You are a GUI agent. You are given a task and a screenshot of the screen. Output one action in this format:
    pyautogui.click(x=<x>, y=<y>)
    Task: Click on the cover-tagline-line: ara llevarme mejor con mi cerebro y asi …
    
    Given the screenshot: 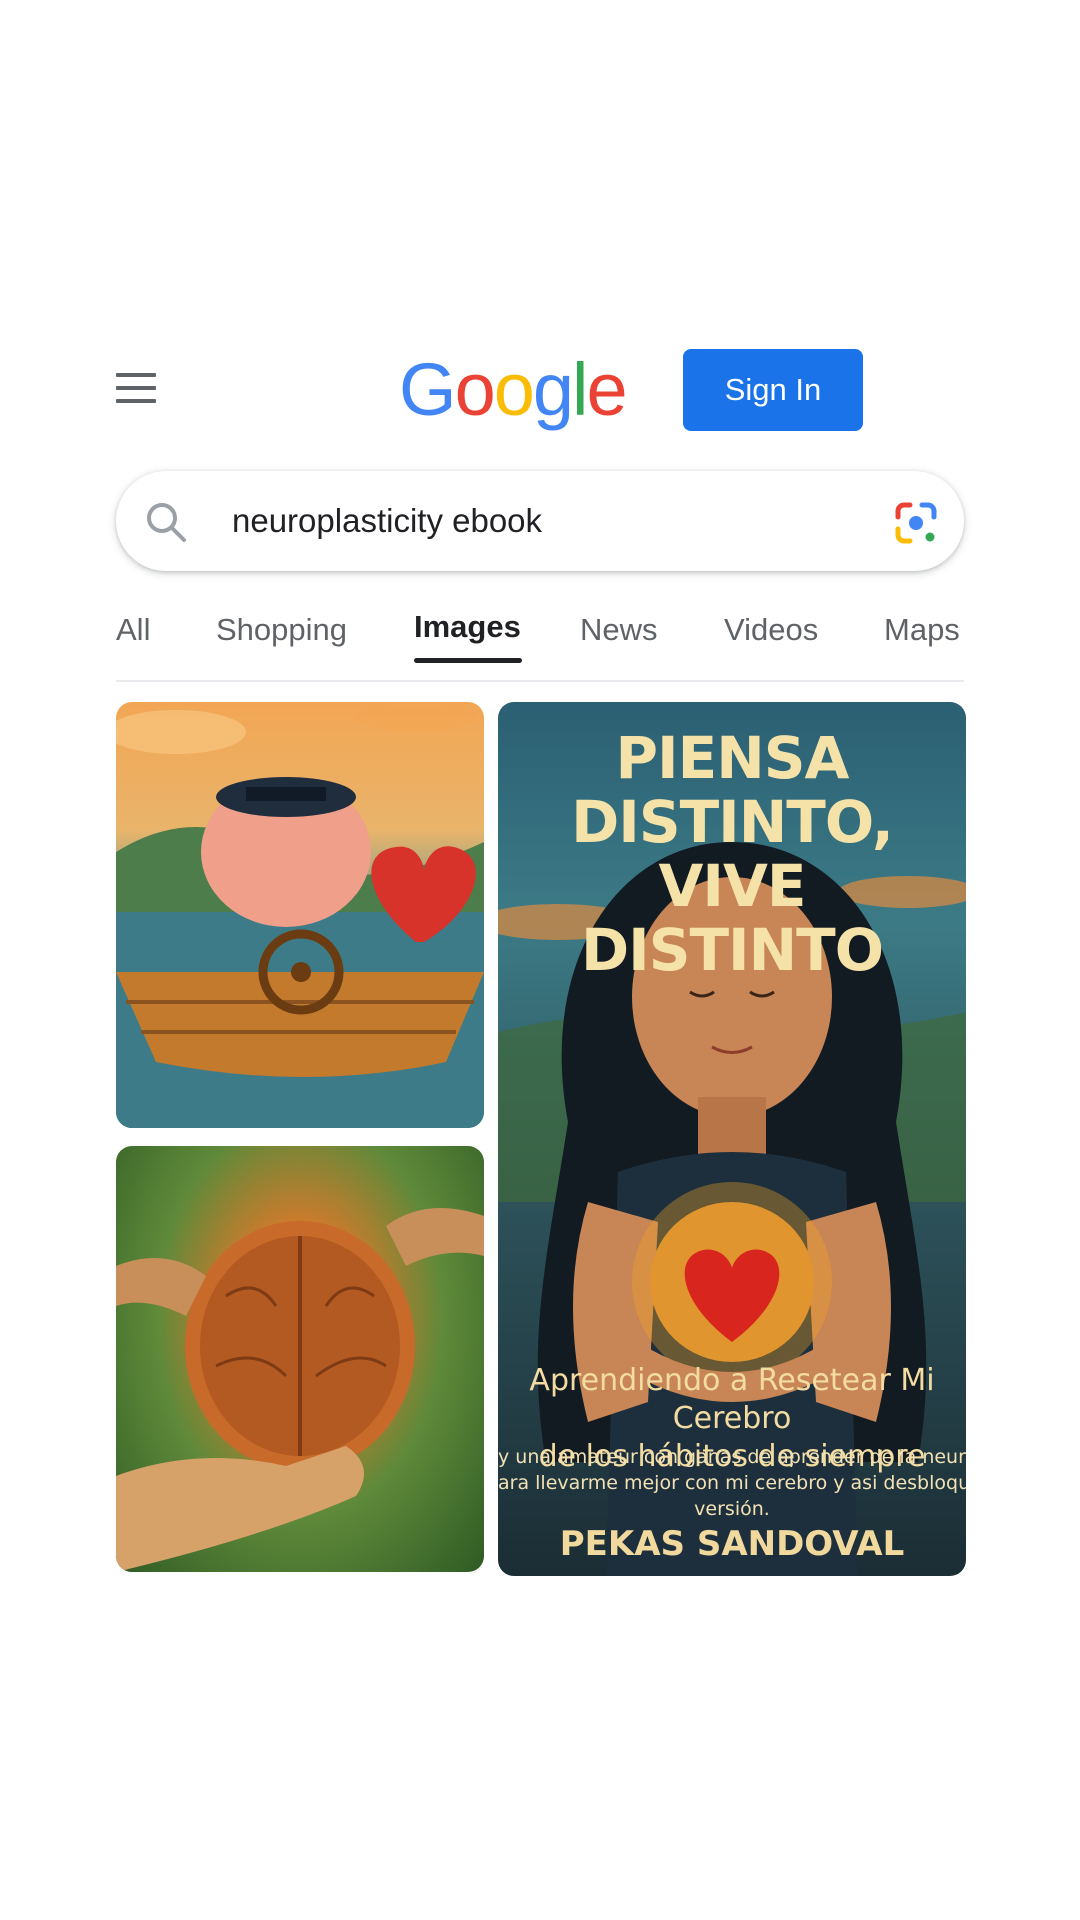 What is the action you would take?
    pyautogui.click(x=732, y=1483)
    